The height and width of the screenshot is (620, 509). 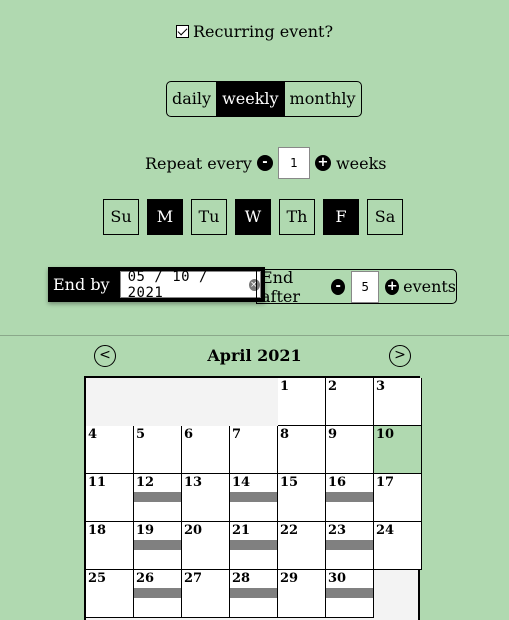 I want to click on repeat-unit-label: weeks, so click(x=361, y=163).